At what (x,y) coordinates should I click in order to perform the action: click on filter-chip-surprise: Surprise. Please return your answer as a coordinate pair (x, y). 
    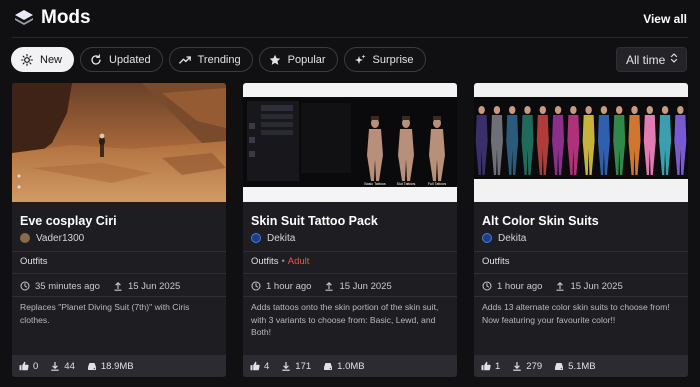
    Looking at the image, I should click on (384, 59).